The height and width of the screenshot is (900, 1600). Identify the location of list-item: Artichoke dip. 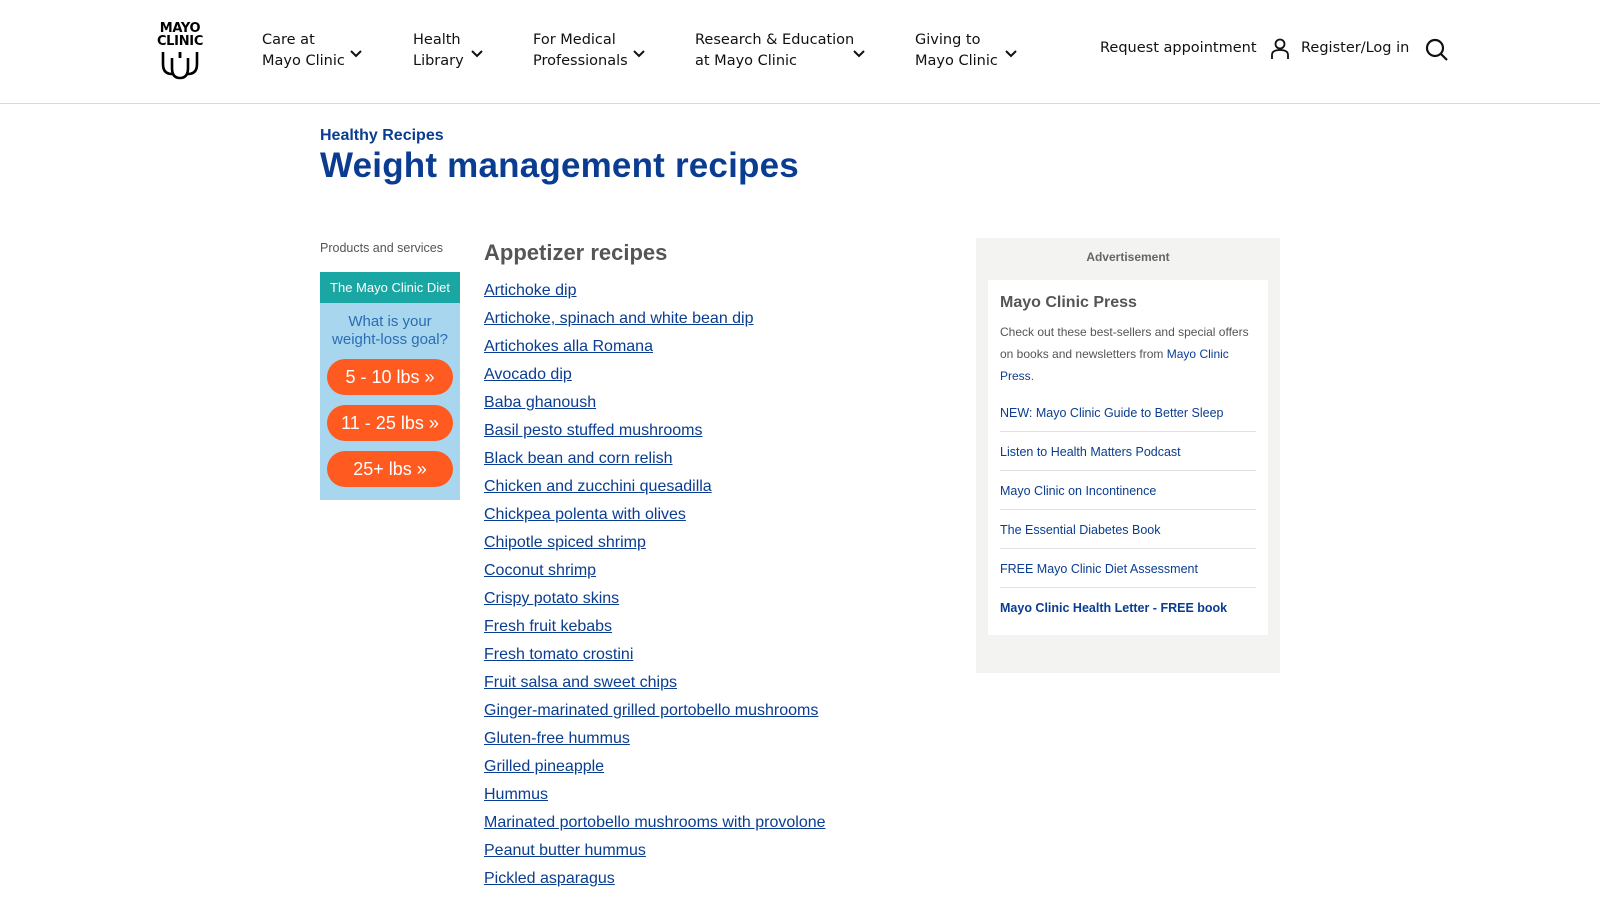
(655, 294).